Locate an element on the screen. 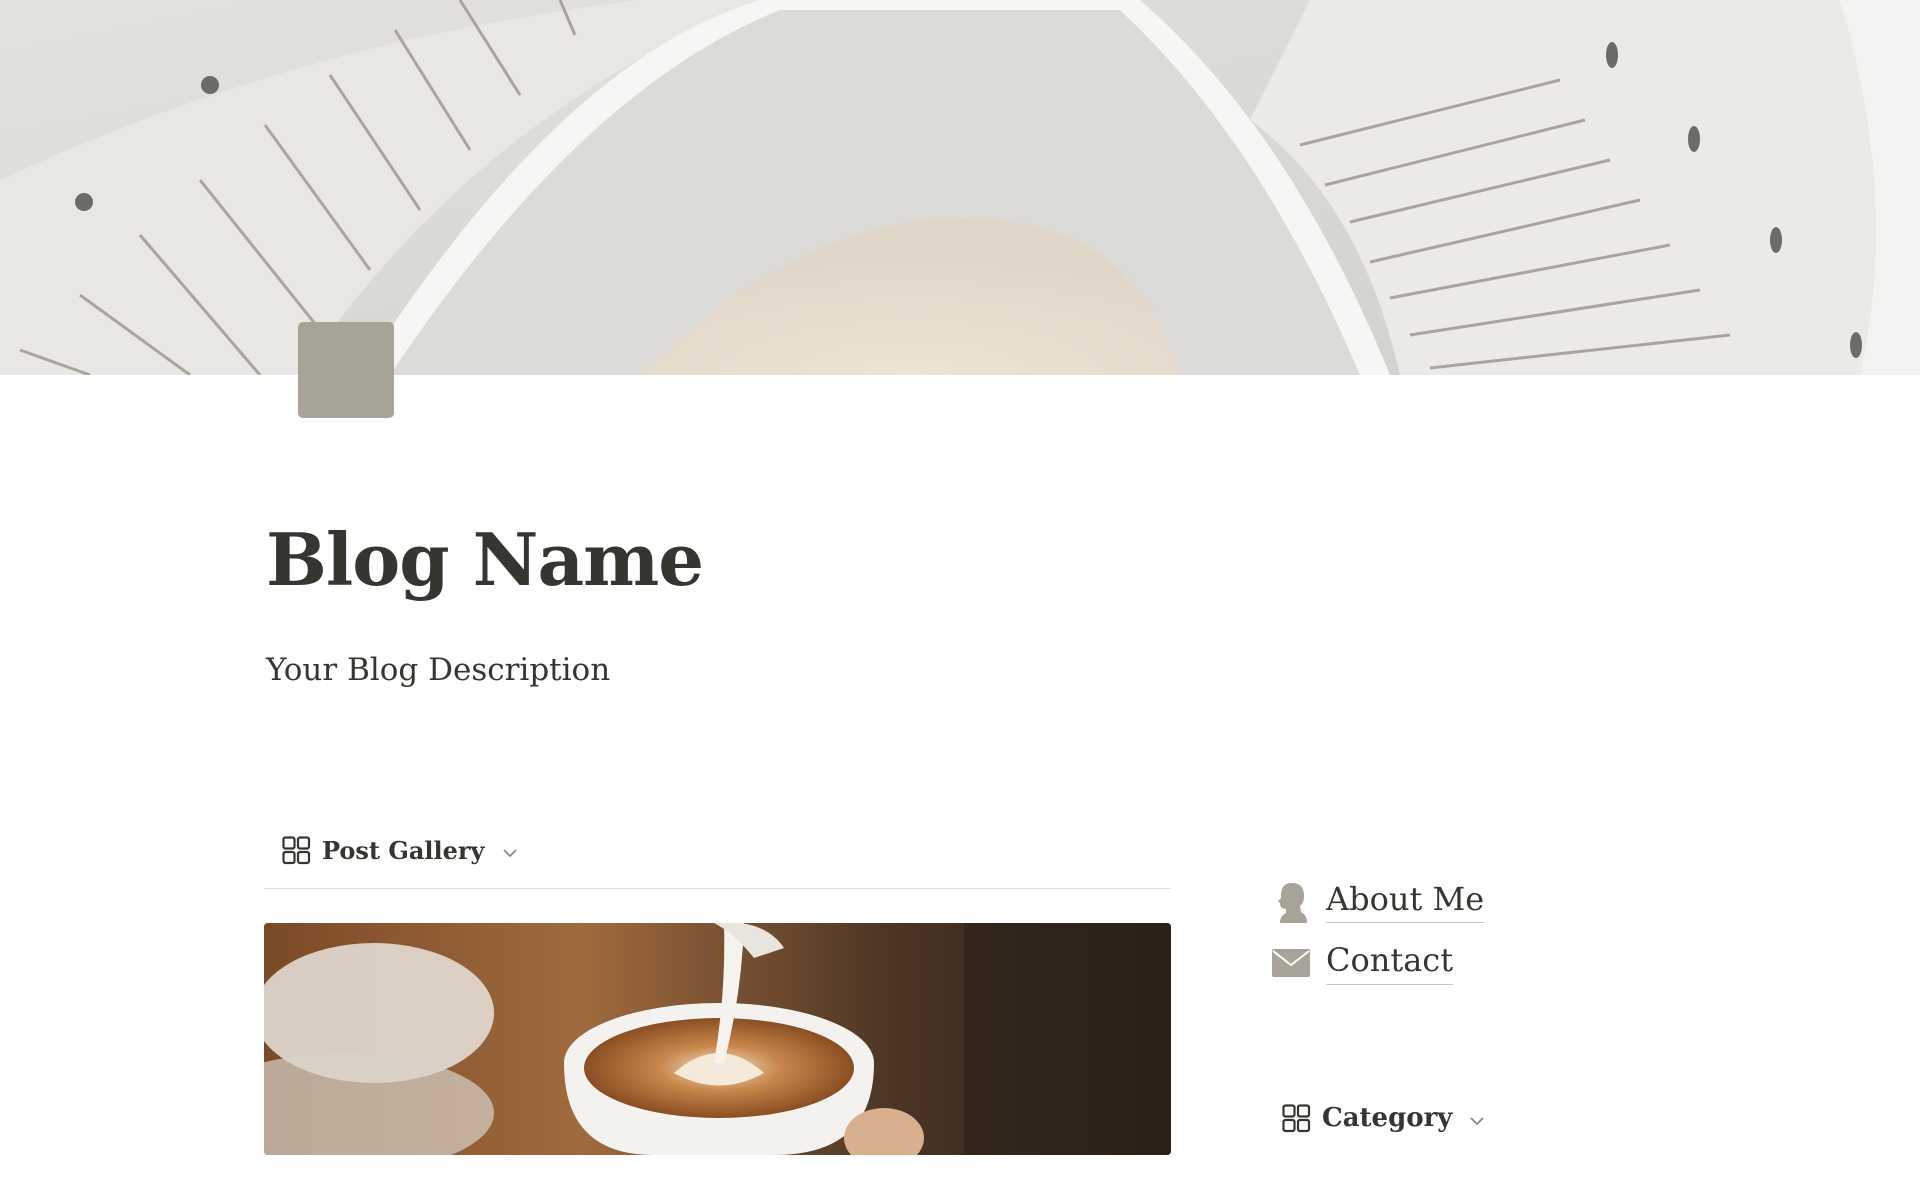 Image resolution: width=1920 pixels, height=1200 pixels. view-tab-post-gallery: Post Gallery is located at coordinates (399, 850).